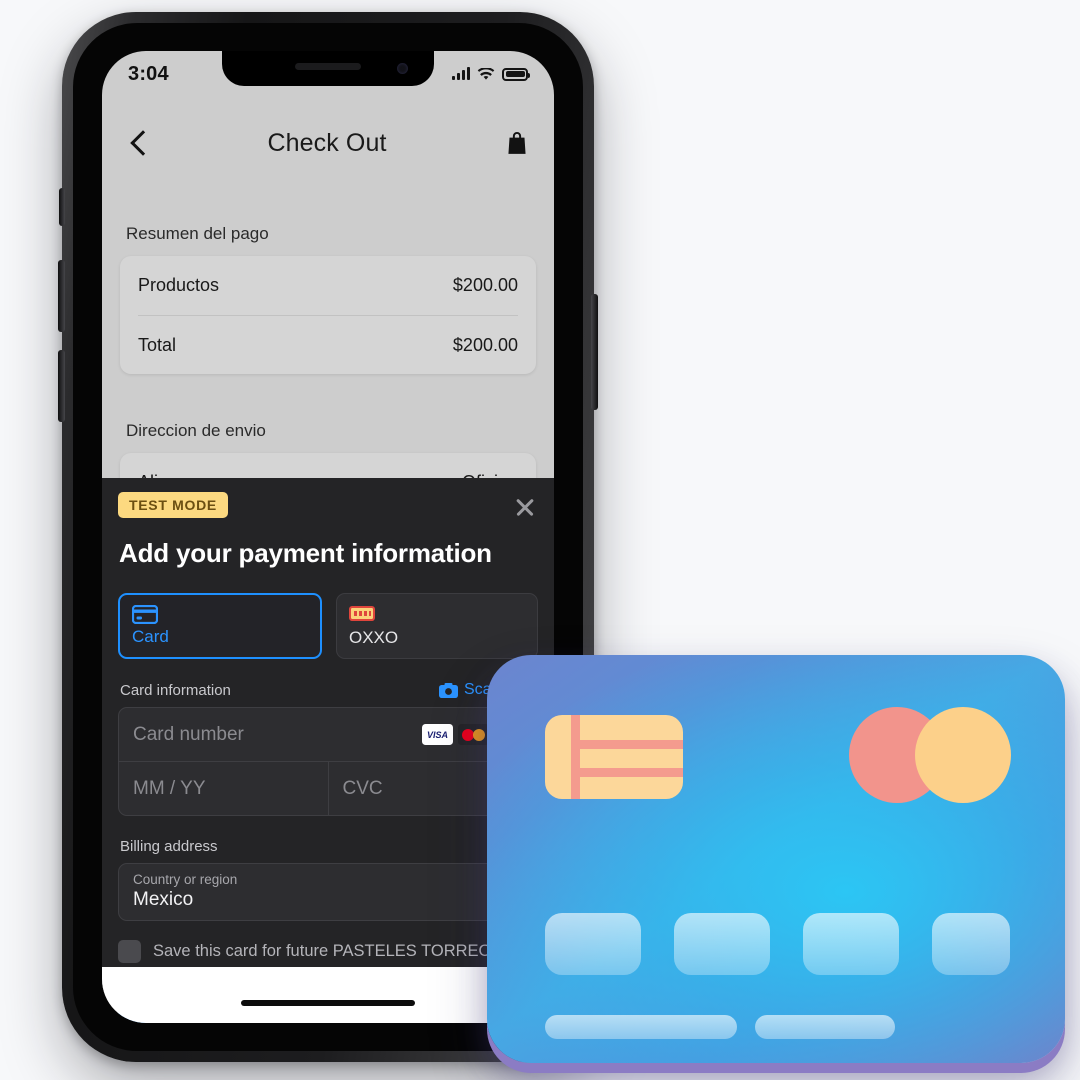 This screenshot has width=1080, height=1080. Describe the element at coordinates (169, 846) in the screenshot. I see `billing-address-label: Billing address` at that location.